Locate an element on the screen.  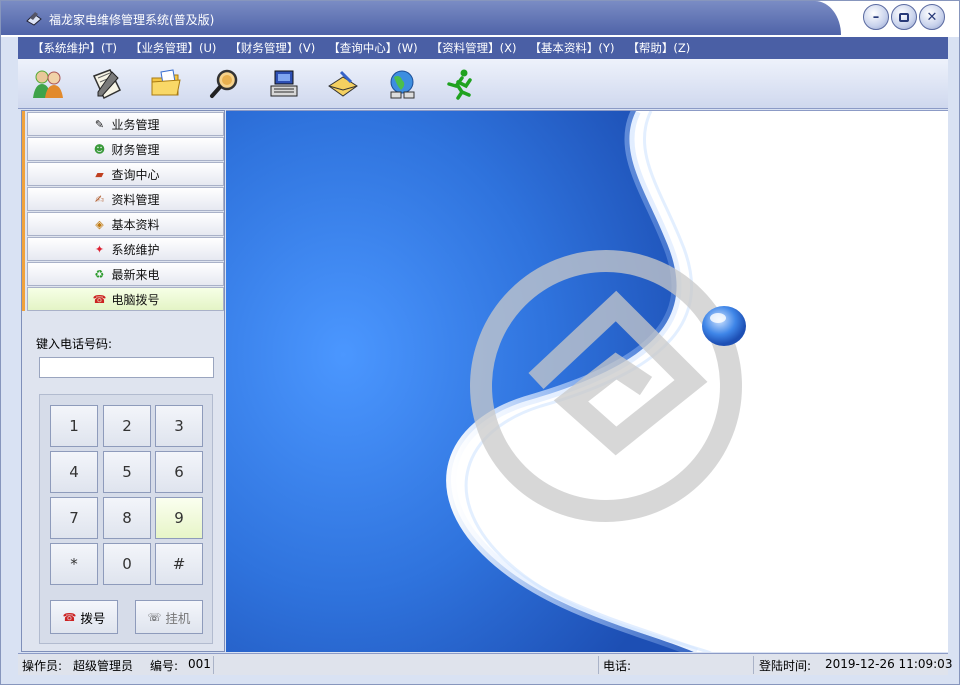
sidebar-item-label: 查询中心 is located at coordinates (135, 174).